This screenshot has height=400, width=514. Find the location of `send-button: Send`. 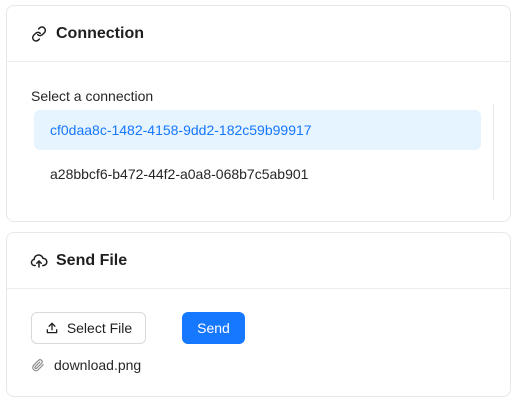

send-button: Send is located at coordinates (213, 328).